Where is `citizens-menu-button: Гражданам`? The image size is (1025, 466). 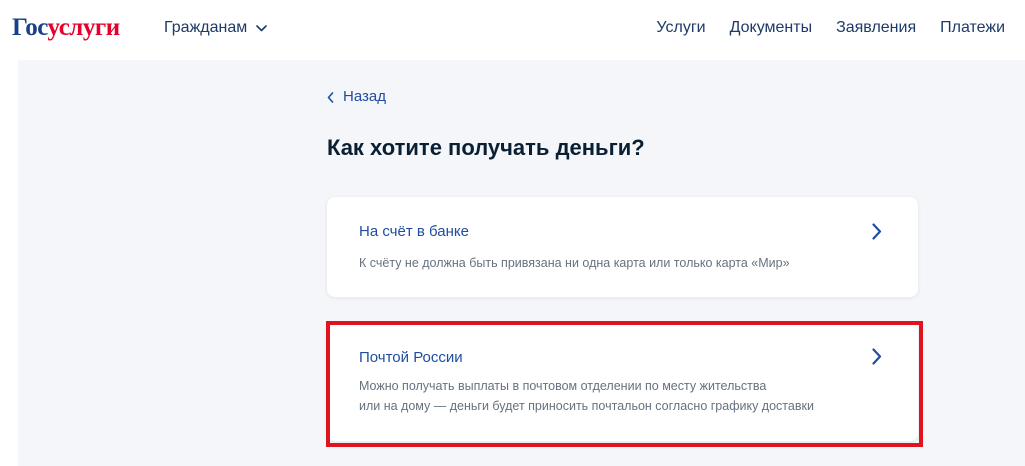 citizens-menu-button: Гражданам is located at coordinates (216, 28).